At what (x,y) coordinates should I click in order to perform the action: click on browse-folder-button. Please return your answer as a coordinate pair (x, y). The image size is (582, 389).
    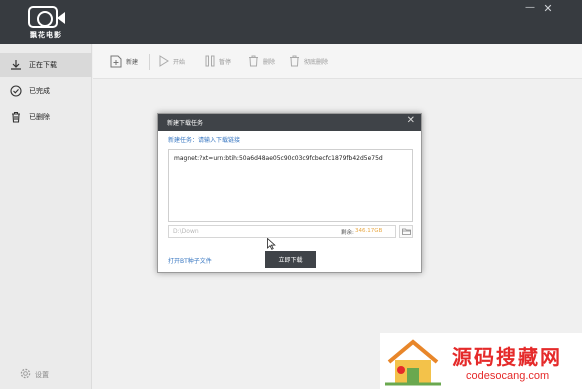
    Looking at the image, I should click on (406, 231).